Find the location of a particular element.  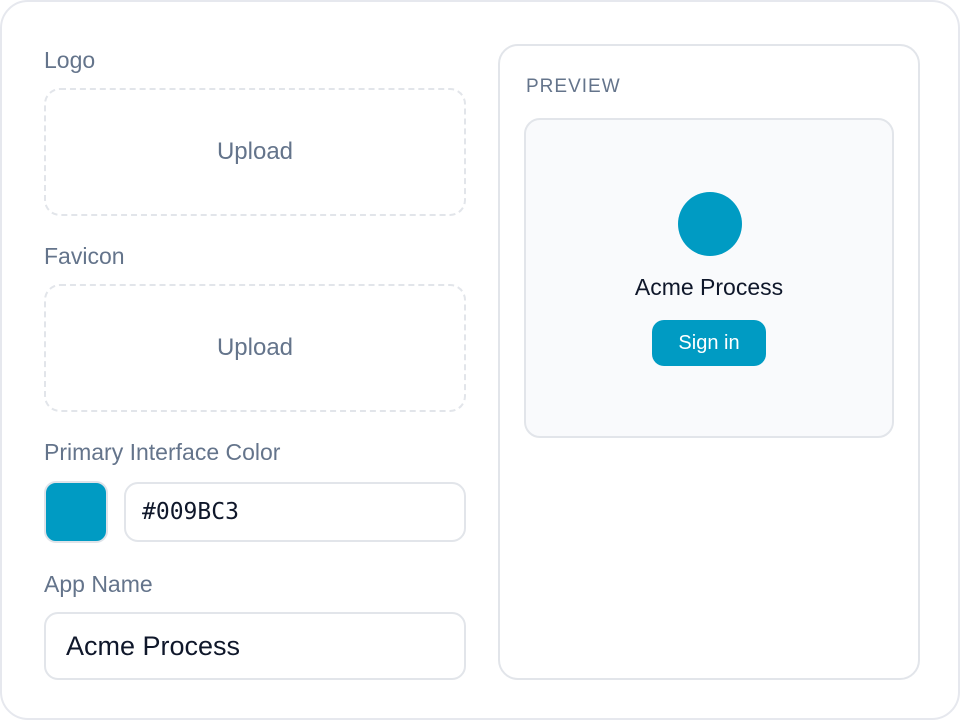

logo-upload-text: Upload is located at coordinates (255, 151).